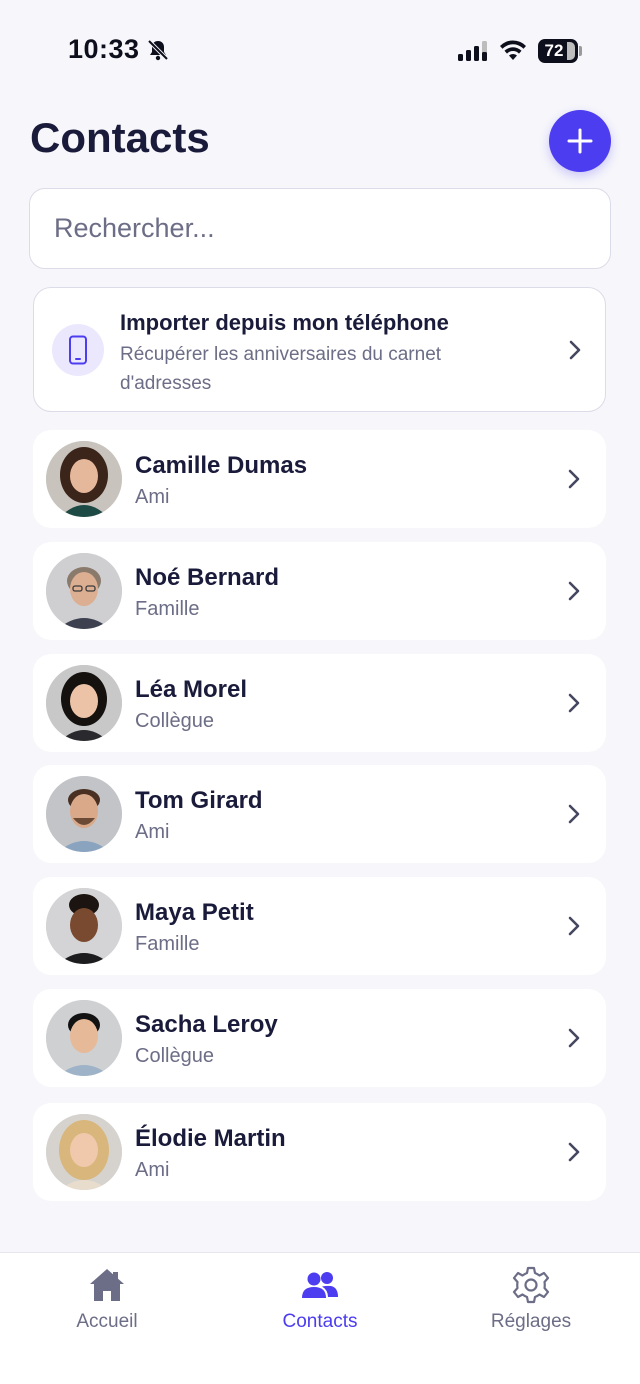 This screenshot has width=640, height=1384. I want to click on page-title: Contacts, so click(120, 137).